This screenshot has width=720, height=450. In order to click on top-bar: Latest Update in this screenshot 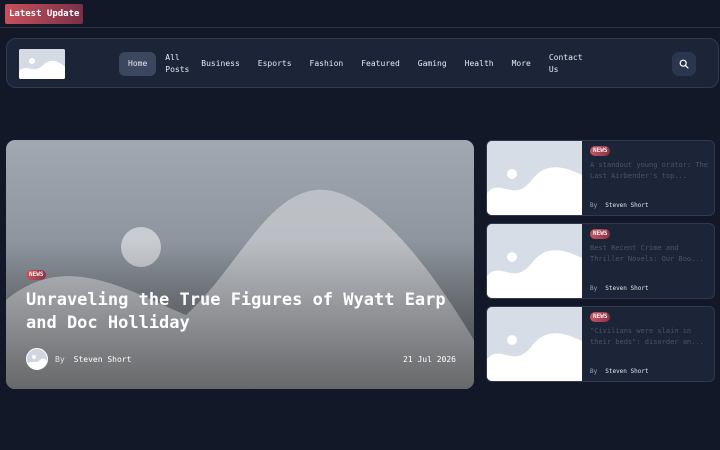, I will do `click(360, 14)`.